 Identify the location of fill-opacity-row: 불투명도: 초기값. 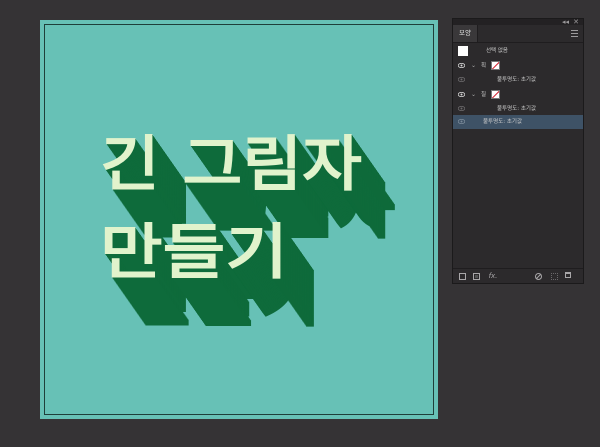
(518, 109).